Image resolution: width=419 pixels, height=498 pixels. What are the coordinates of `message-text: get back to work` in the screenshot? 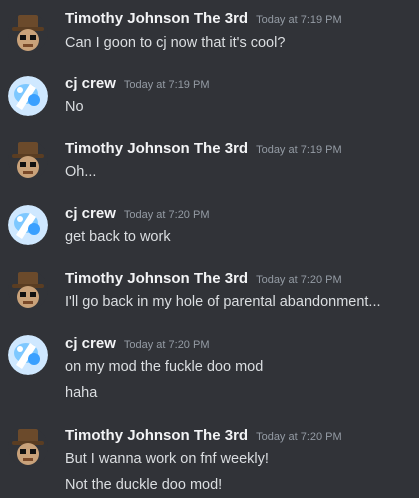 It's located at (118, 237).